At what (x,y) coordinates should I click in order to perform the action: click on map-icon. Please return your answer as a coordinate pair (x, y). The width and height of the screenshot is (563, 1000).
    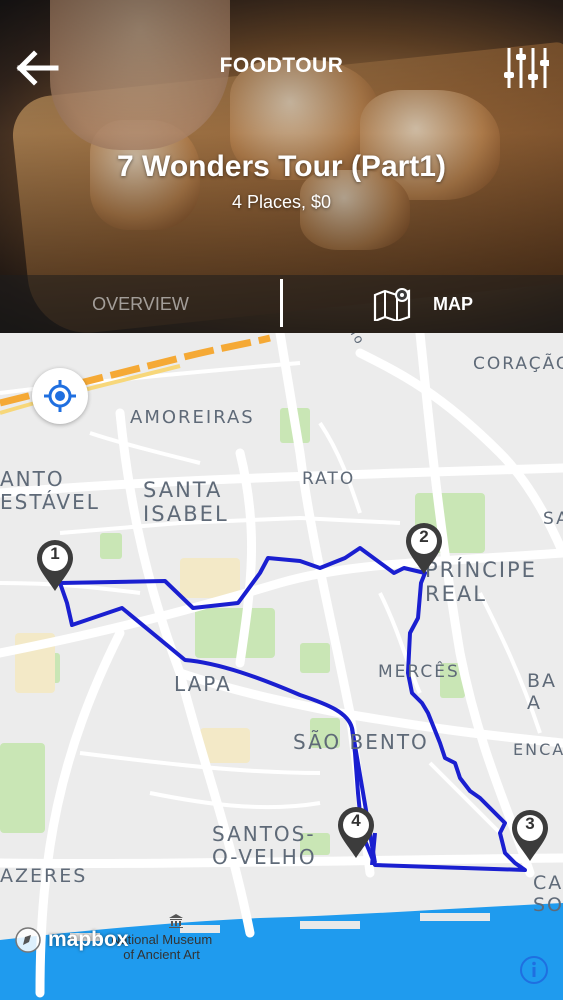
    Looking at the image, I should click on (392, 304).